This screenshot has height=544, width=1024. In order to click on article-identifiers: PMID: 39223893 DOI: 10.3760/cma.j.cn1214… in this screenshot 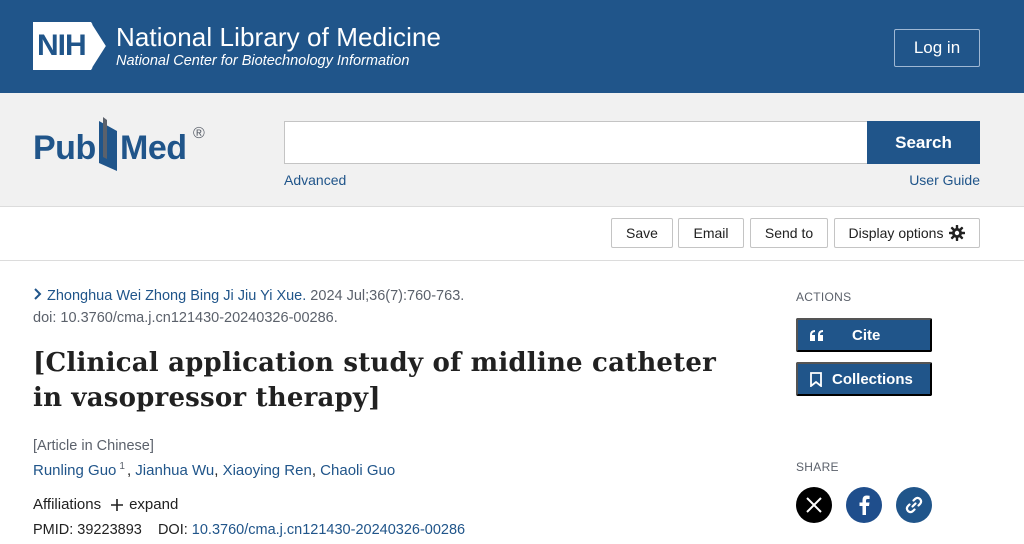, I will do `click(249, 530)`.